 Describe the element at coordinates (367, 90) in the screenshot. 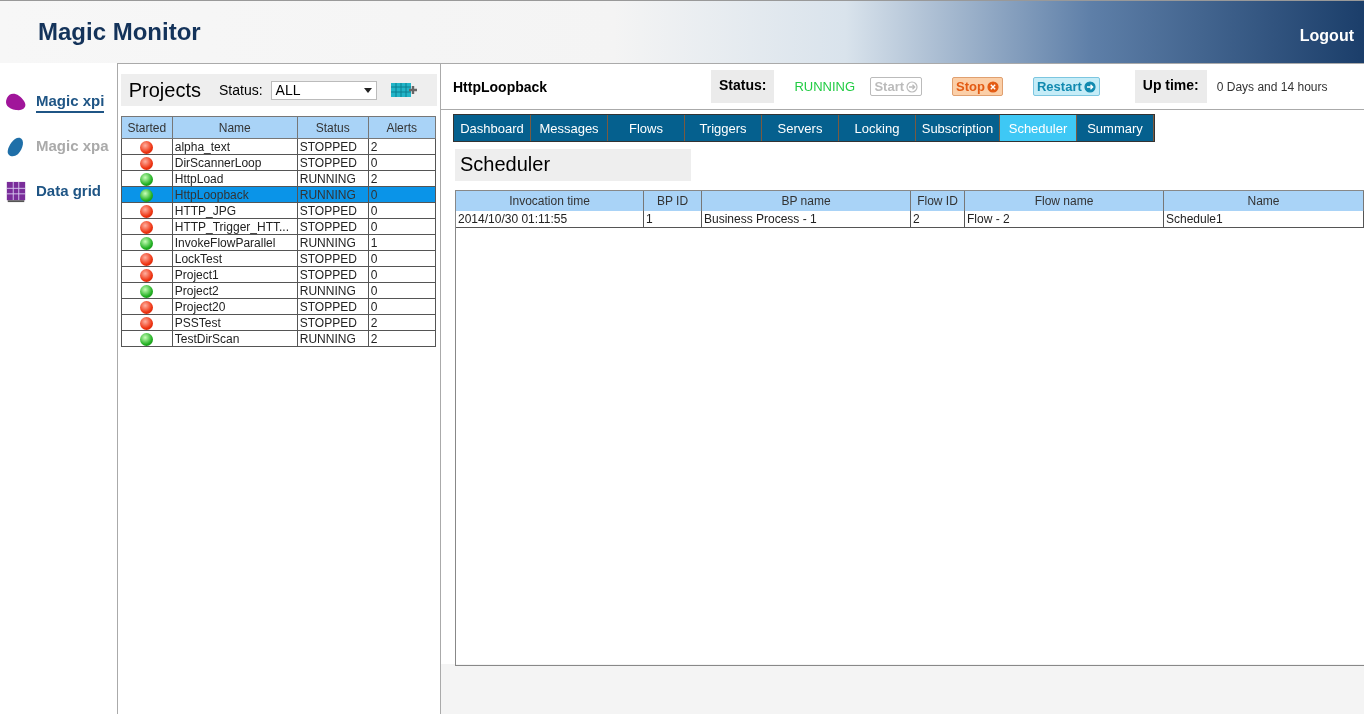

I see `caret-icon` at that location.